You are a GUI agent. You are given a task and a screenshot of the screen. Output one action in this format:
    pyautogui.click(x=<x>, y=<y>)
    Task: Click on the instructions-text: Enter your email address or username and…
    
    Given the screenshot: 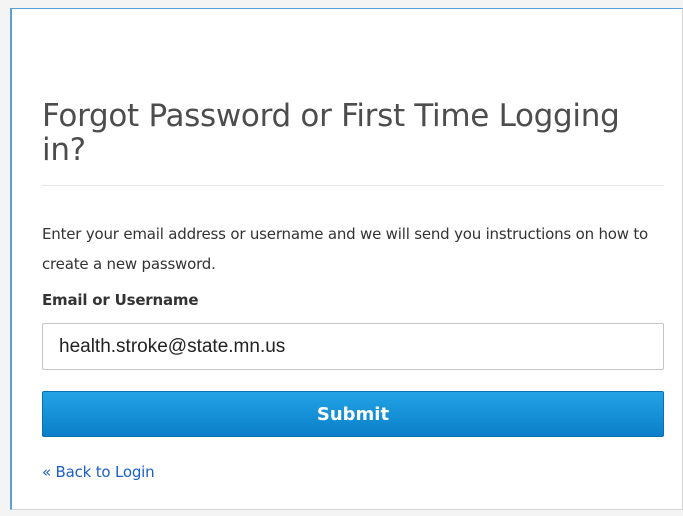 What is the action you would take?
    pyautogui.click(x=345, y=249)
    